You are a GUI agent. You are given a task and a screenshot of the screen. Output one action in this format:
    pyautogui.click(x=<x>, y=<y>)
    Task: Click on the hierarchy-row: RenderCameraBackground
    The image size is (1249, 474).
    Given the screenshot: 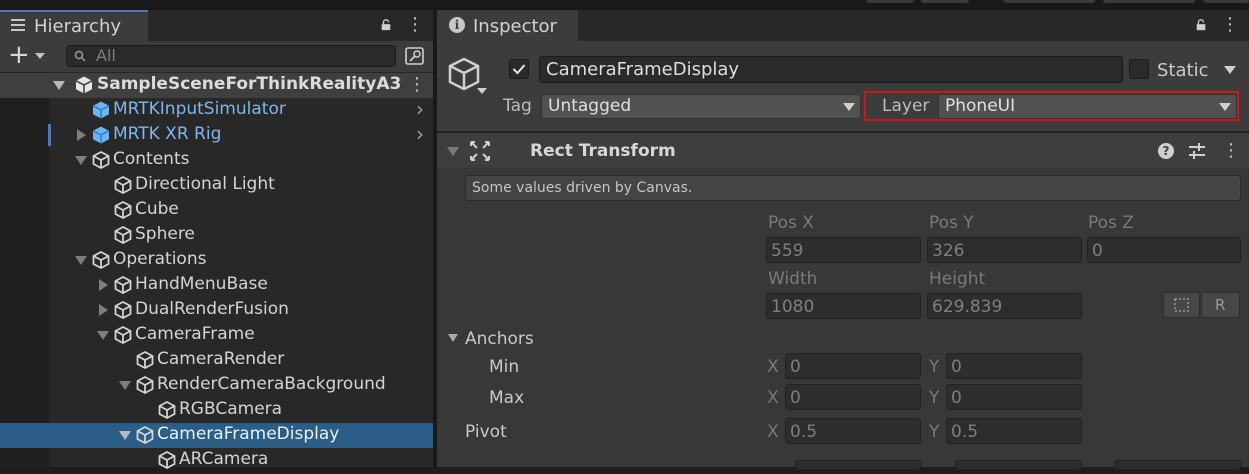 What is the action you would take?
    pyautogui.click(x=216, y=385)
    